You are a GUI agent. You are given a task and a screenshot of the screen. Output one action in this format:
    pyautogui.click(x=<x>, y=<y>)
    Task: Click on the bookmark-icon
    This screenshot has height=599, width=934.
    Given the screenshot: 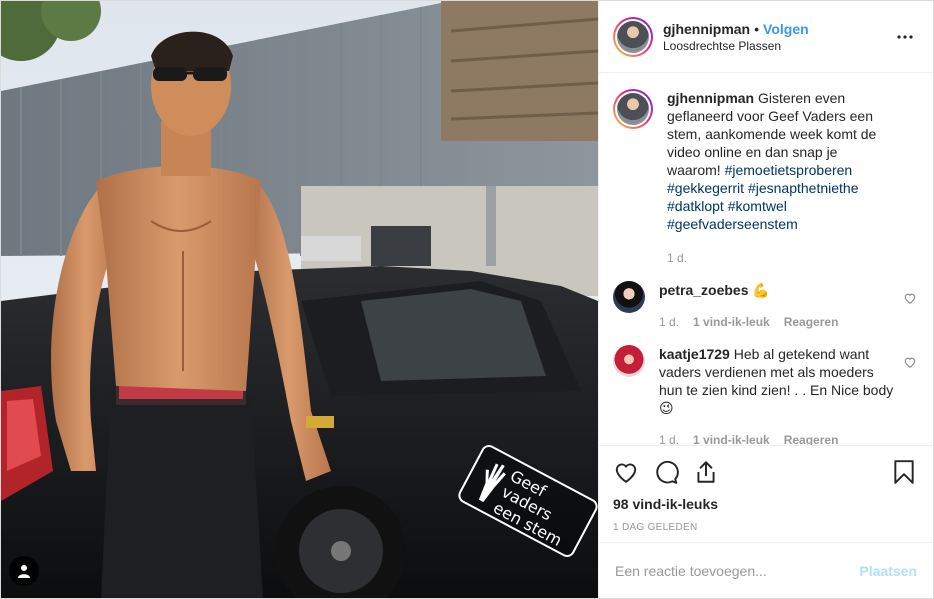 What is the action you would take?
    pyautogui.click(x=904, y=472)
    